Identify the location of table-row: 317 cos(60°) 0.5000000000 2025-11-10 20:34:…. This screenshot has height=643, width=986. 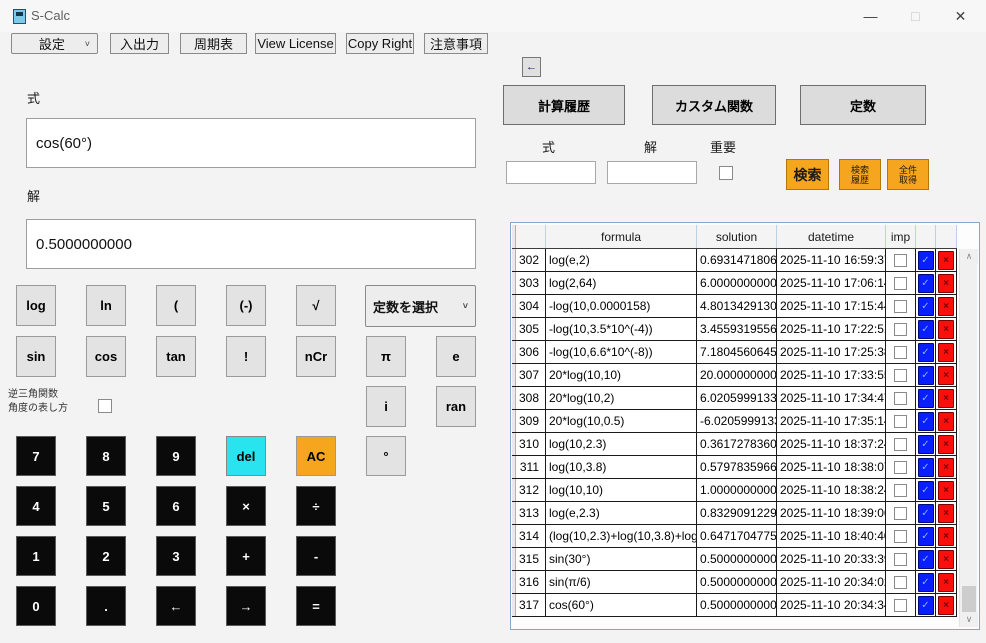
(734, 605).